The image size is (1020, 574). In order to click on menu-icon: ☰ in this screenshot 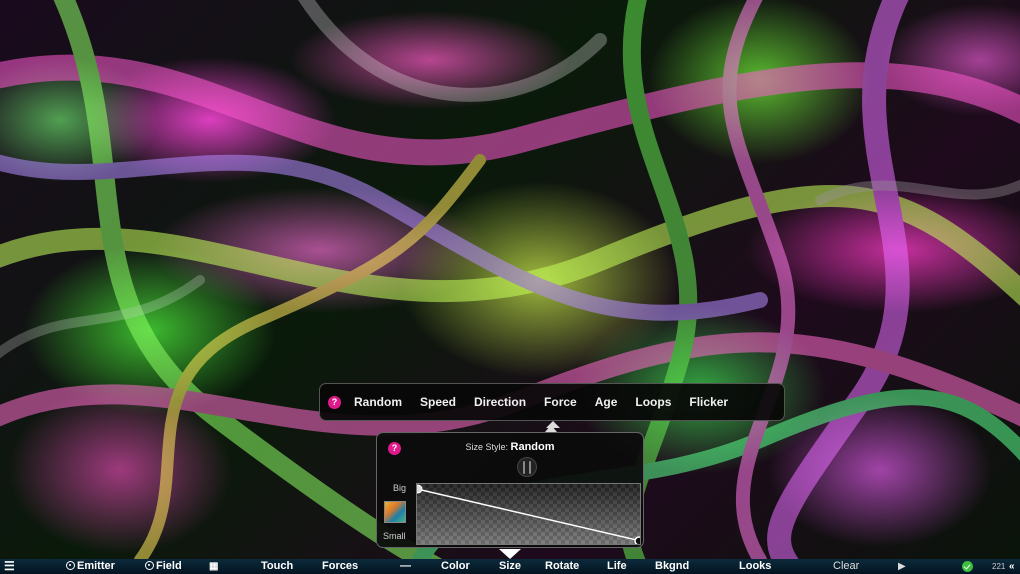, I will do `click(9, 566)`.